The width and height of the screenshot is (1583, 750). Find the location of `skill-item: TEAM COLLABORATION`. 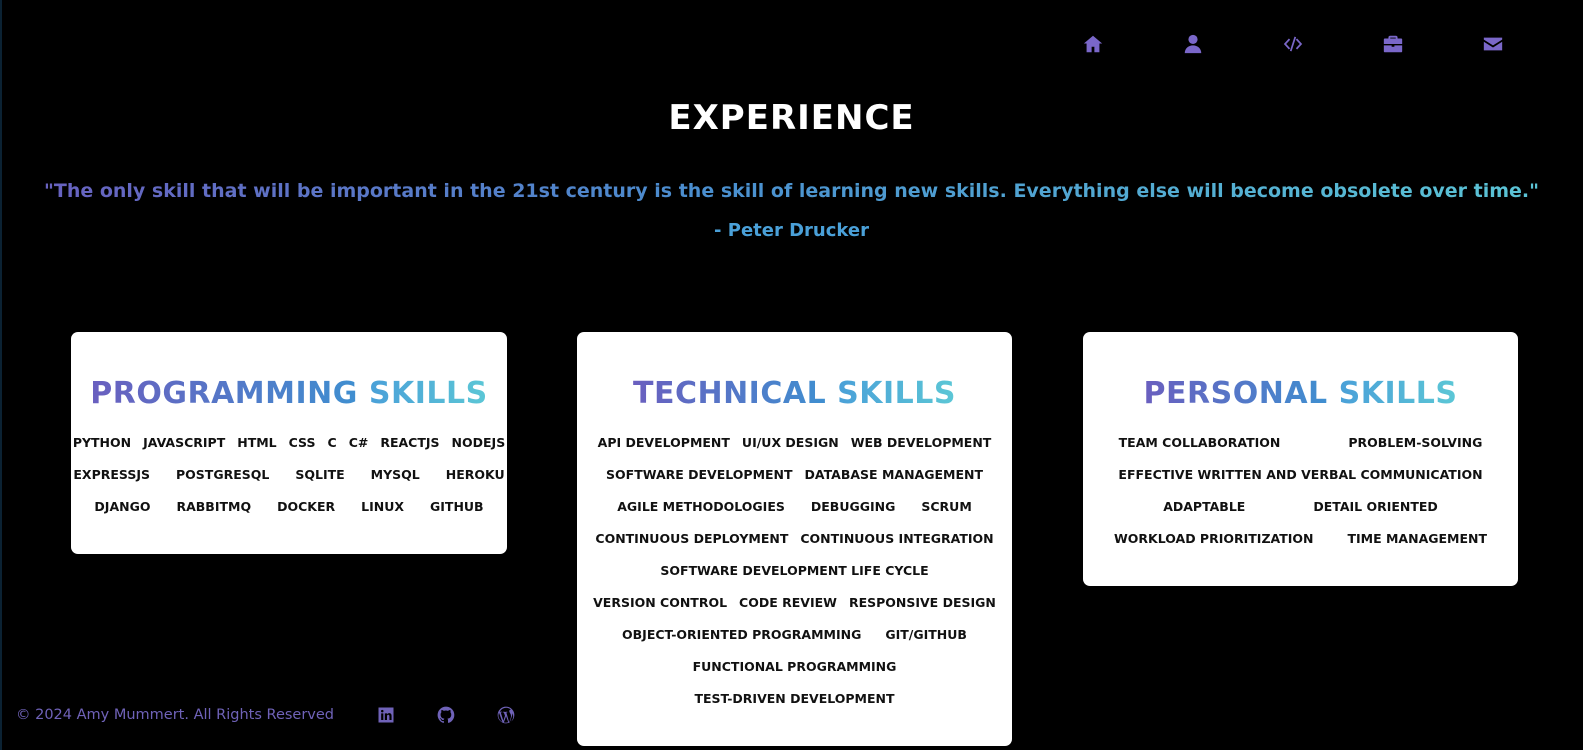

skill-item: TEAM COLLABORATION is located at coordinates (1199, 442).